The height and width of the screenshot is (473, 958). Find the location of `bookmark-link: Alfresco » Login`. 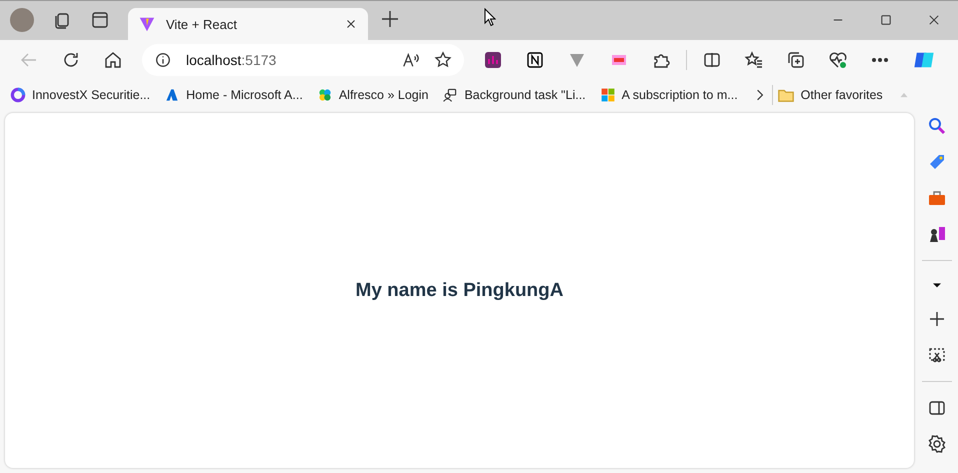

bookmark-link: Alfresco » Login is located at coordinates (372, 95).